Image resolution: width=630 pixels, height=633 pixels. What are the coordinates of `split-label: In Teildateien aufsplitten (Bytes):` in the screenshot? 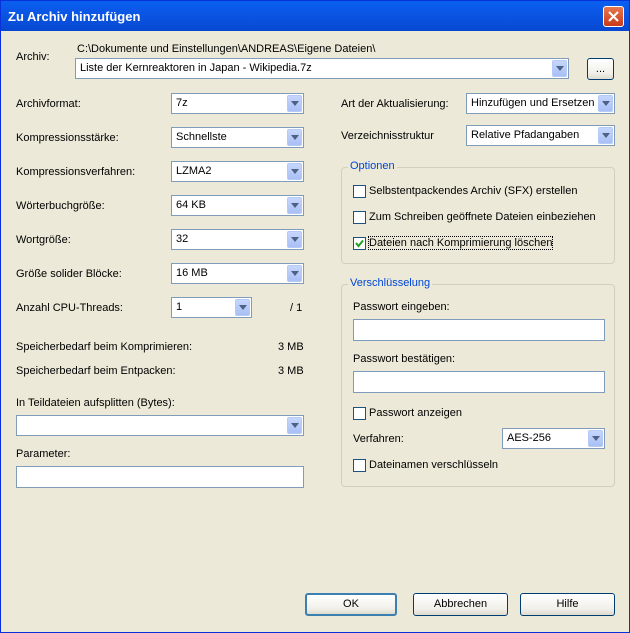 It's located at (95, 403).